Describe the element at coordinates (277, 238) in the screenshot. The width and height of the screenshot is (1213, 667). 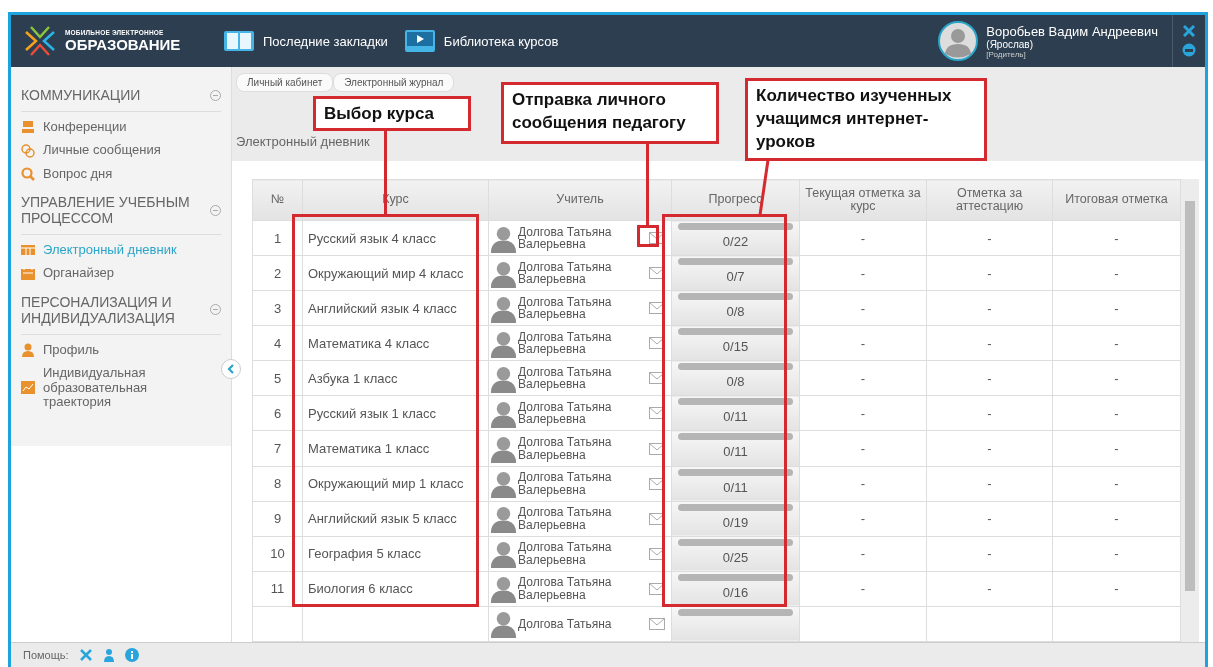
I see `row-number: 1` at that location.